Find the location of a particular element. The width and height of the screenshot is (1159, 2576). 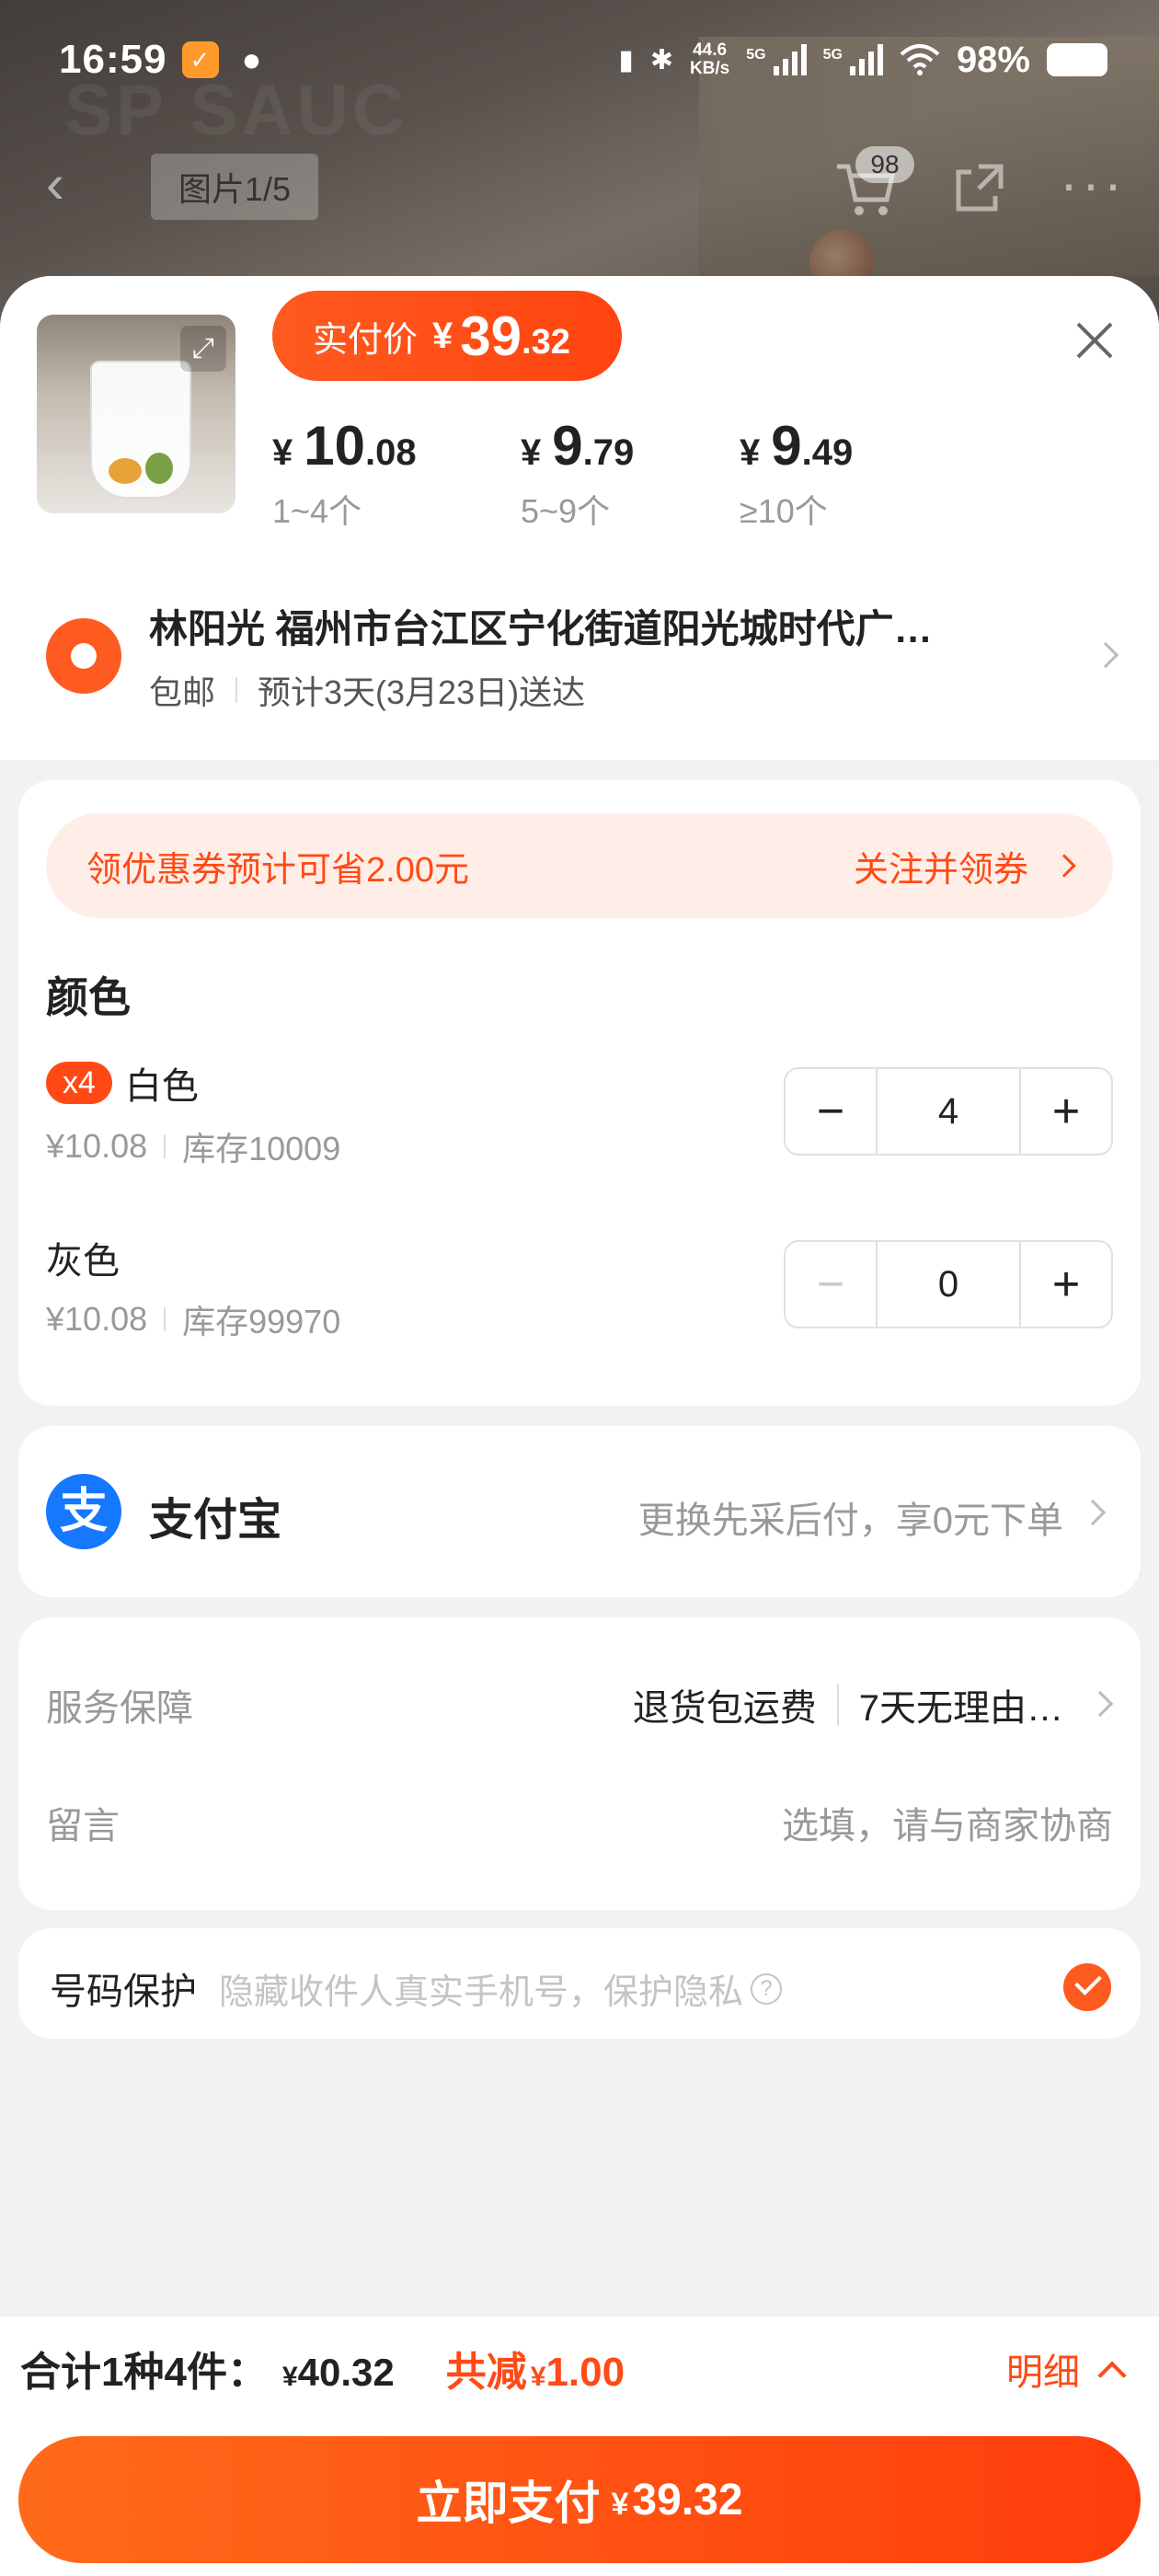

checkout-bar: 合计1种4件： ¥40.32 共减 ¥1.00 明细 立即支付 ¥ 39.32 is located at coordinates (579, 2446).